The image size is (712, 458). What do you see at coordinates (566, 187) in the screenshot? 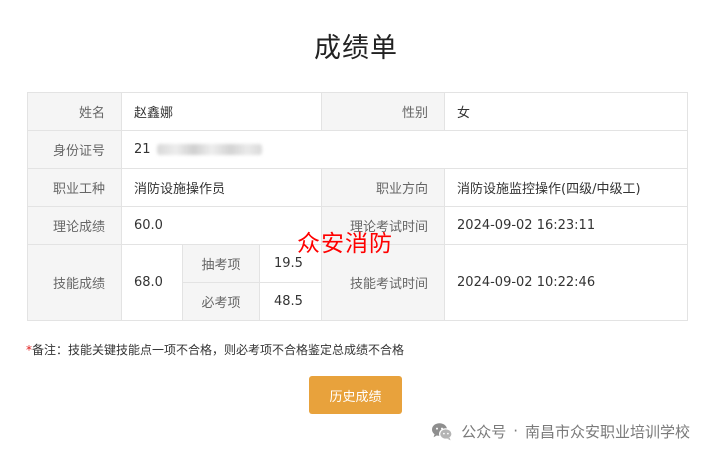
I see `direction-value: 消防设施监控操作(四级/中级工)` at bounding box center [566, 187].